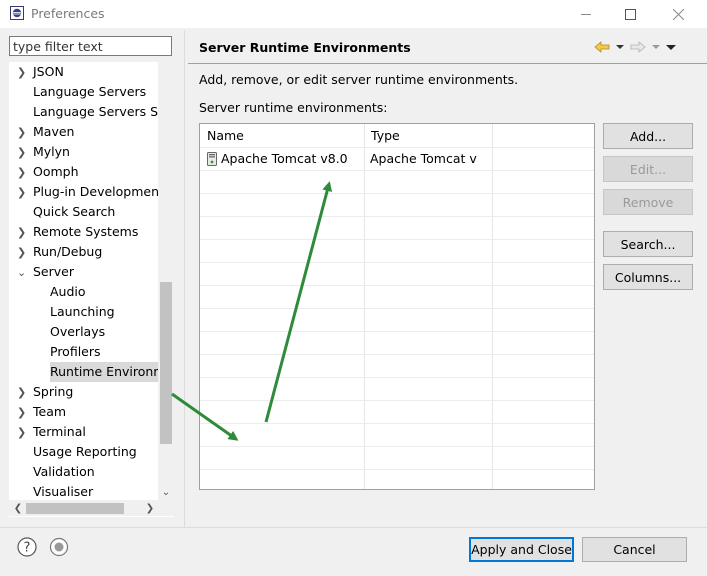 The width and height of the screenshot is (707, 576). Describe the element at coordinates (634, 549) in the screenshot. I see `cancel-button: Cancel` at that location.